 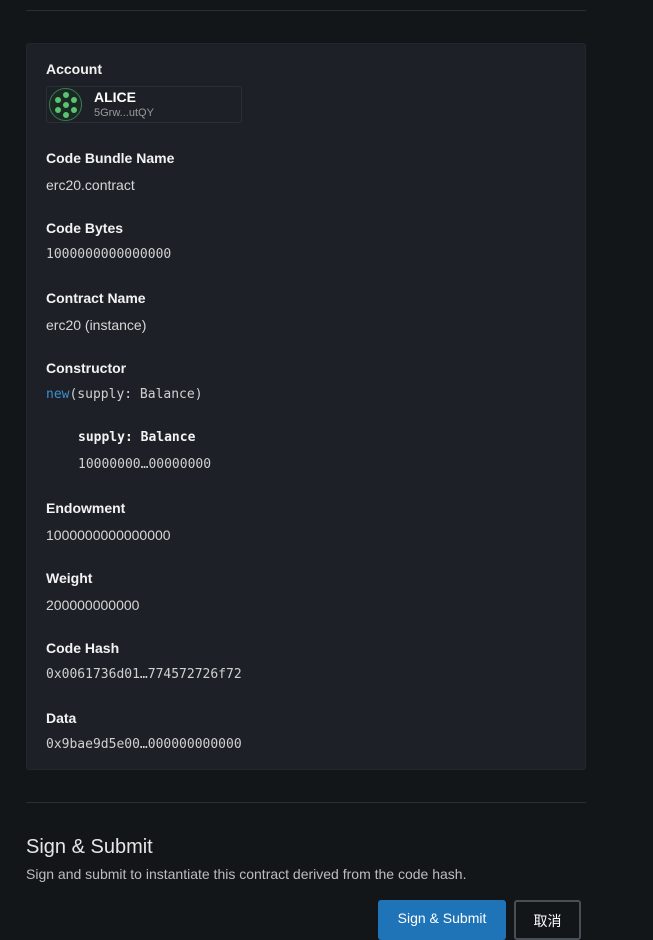 I want to click on identicon-icon, so click(x=65, y=104).